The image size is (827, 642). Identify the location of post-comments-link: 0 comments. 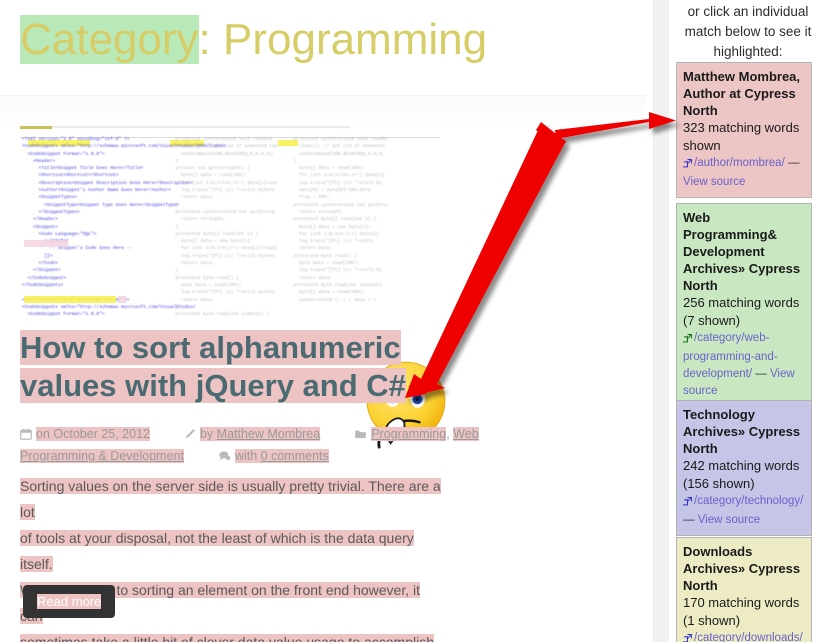
(294, 456).